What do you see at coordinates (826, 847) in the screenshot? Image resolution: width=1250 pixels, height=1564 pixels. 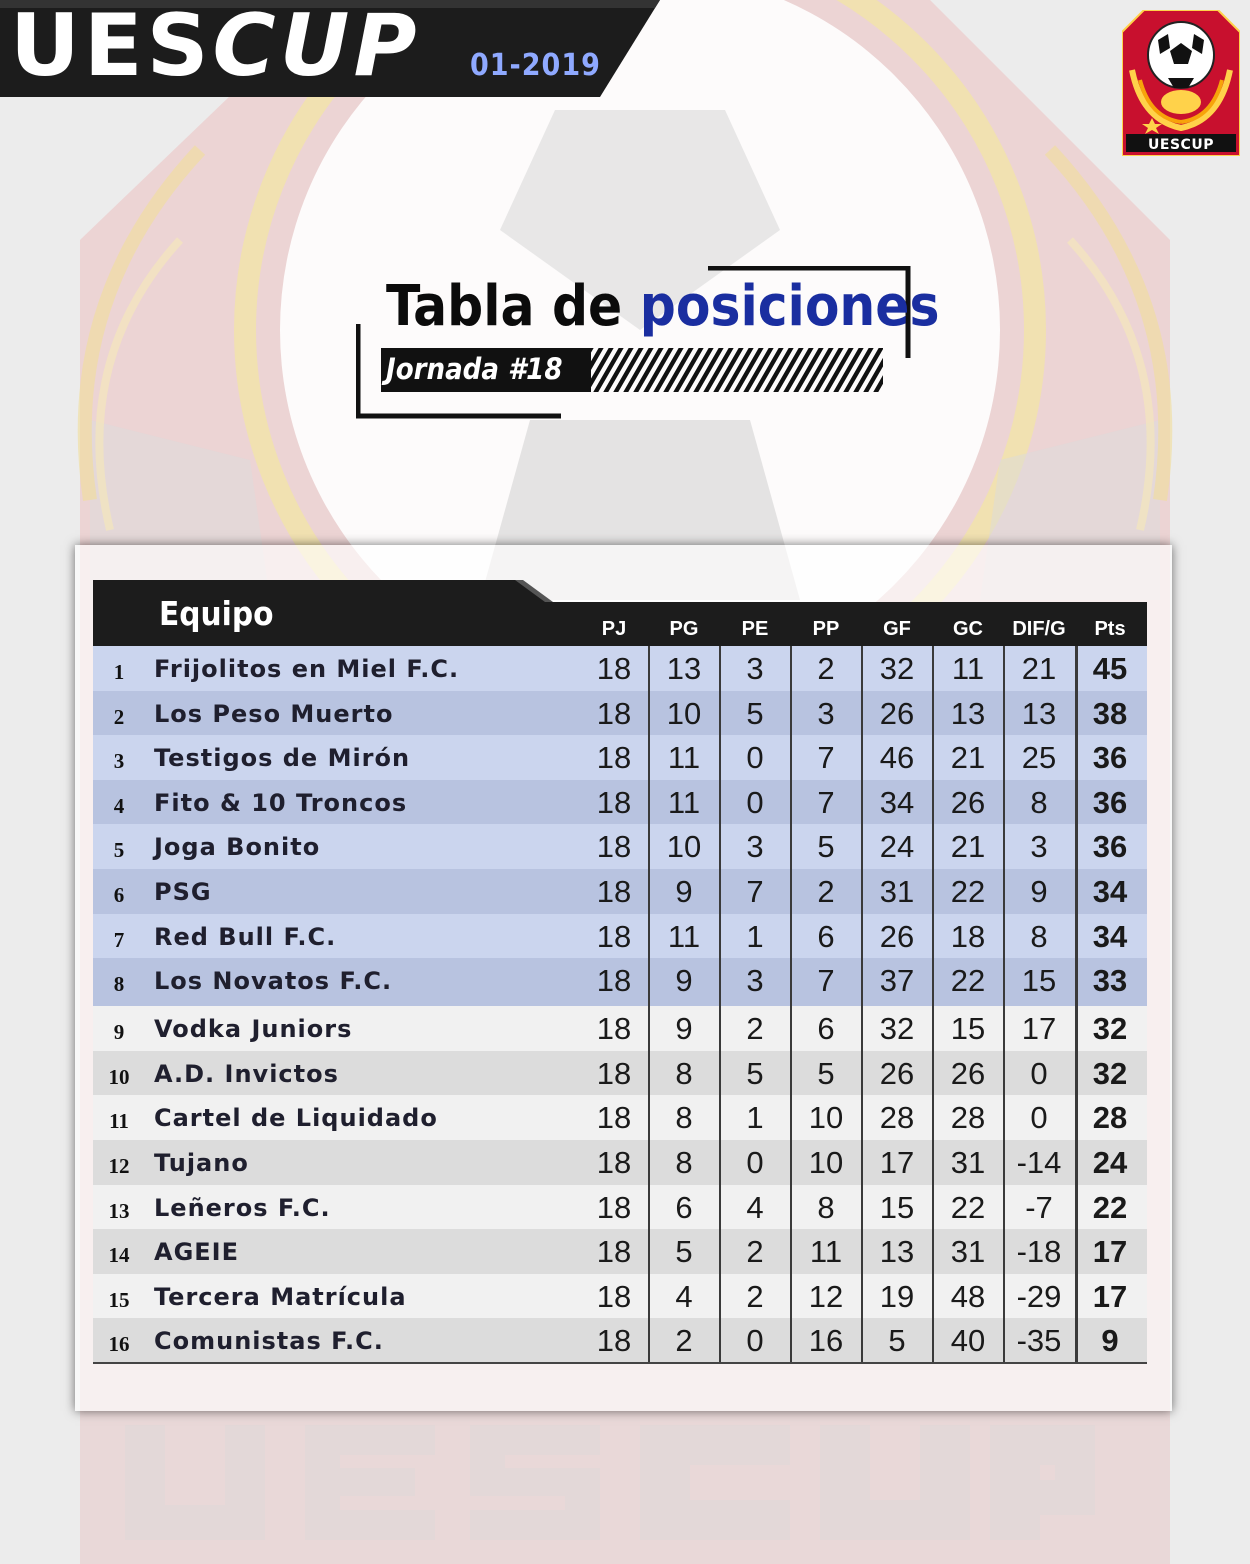 I see `pp-cell: 5` at bounding box center [826, 847].